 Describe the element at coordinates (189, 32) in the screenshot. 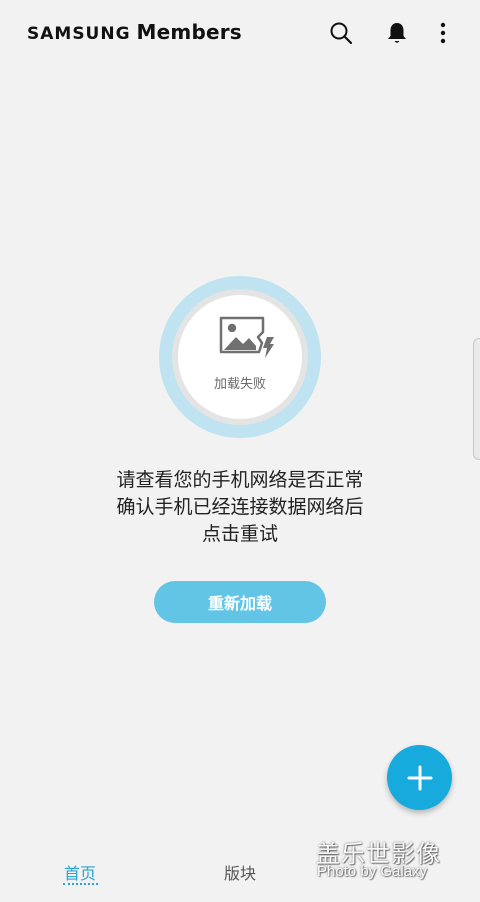

I see `product-name: Members` at that location.